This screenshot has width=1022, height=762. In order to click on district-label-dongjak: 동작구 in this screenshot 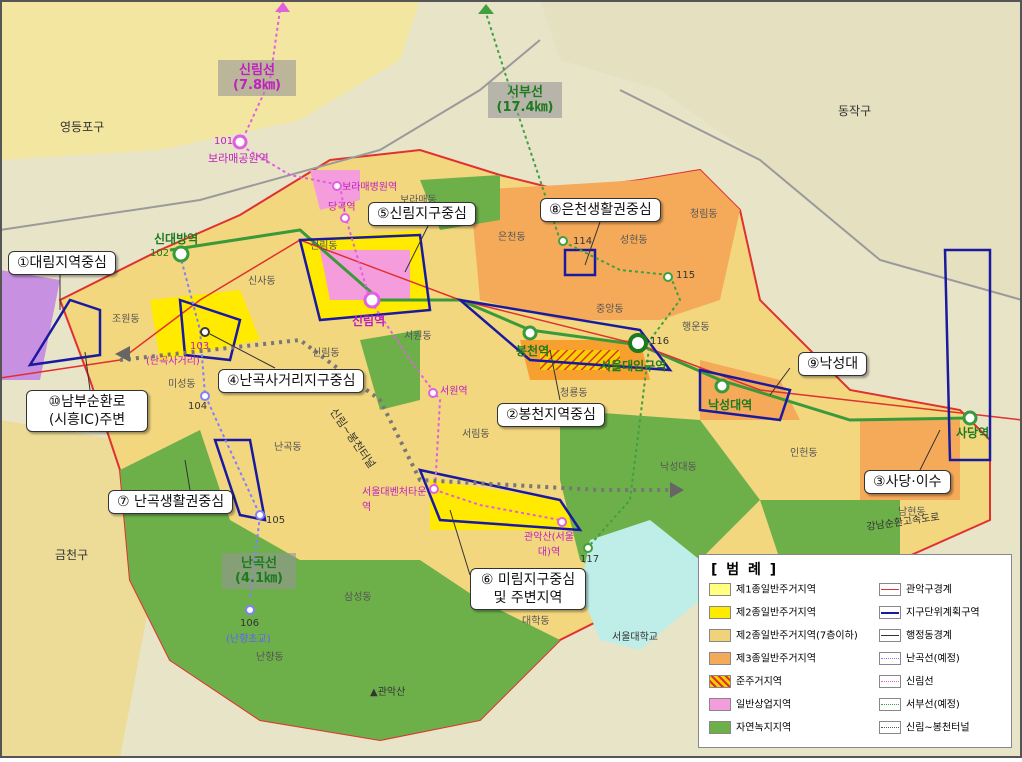, I will do `click(855, 111)`.